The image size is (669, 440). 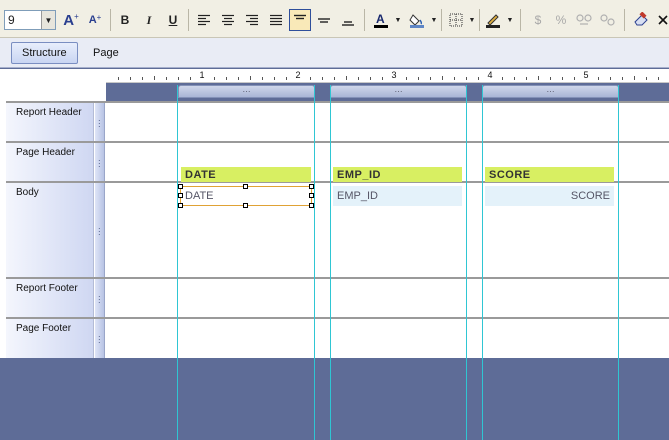 I want to click on align-left-button, so click(x=204, y=20).